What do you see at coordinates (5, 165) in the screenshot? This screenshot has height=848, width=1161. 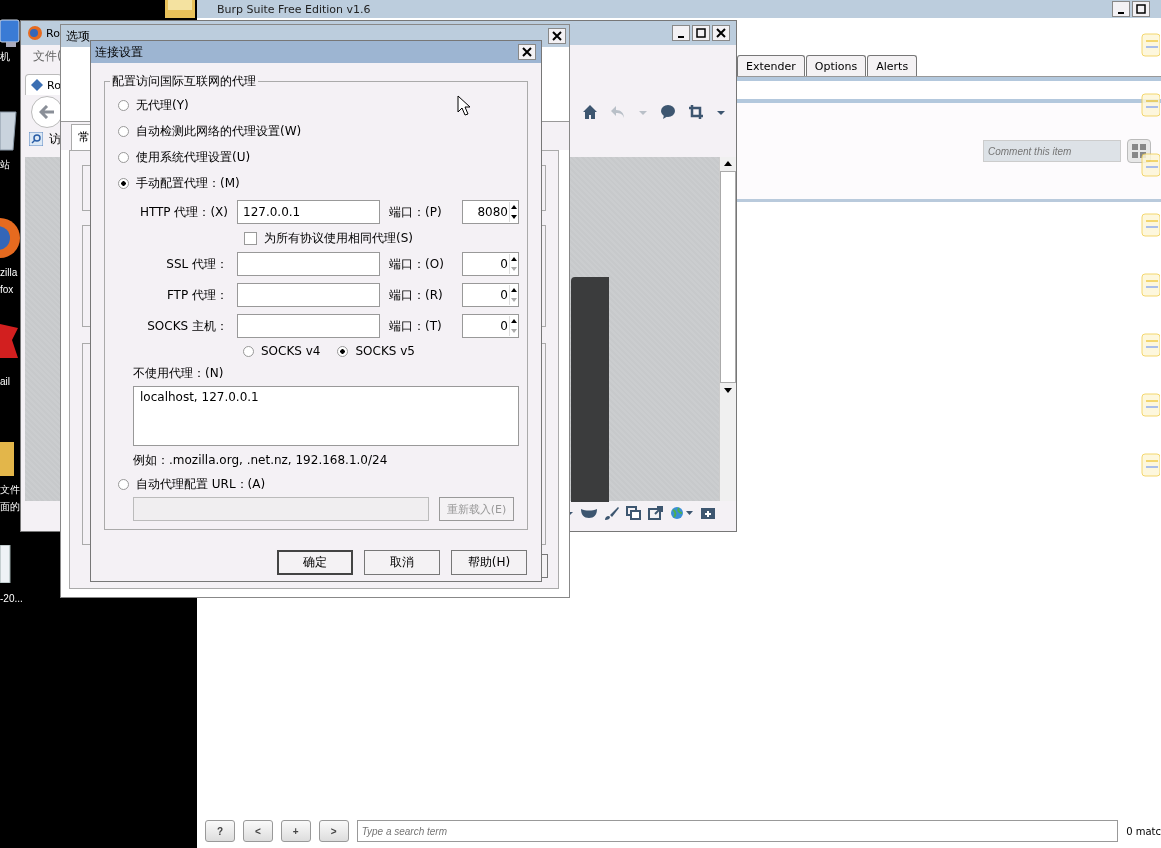 I see `desktop-icon-label: 站` at bounding box center [5, 165].